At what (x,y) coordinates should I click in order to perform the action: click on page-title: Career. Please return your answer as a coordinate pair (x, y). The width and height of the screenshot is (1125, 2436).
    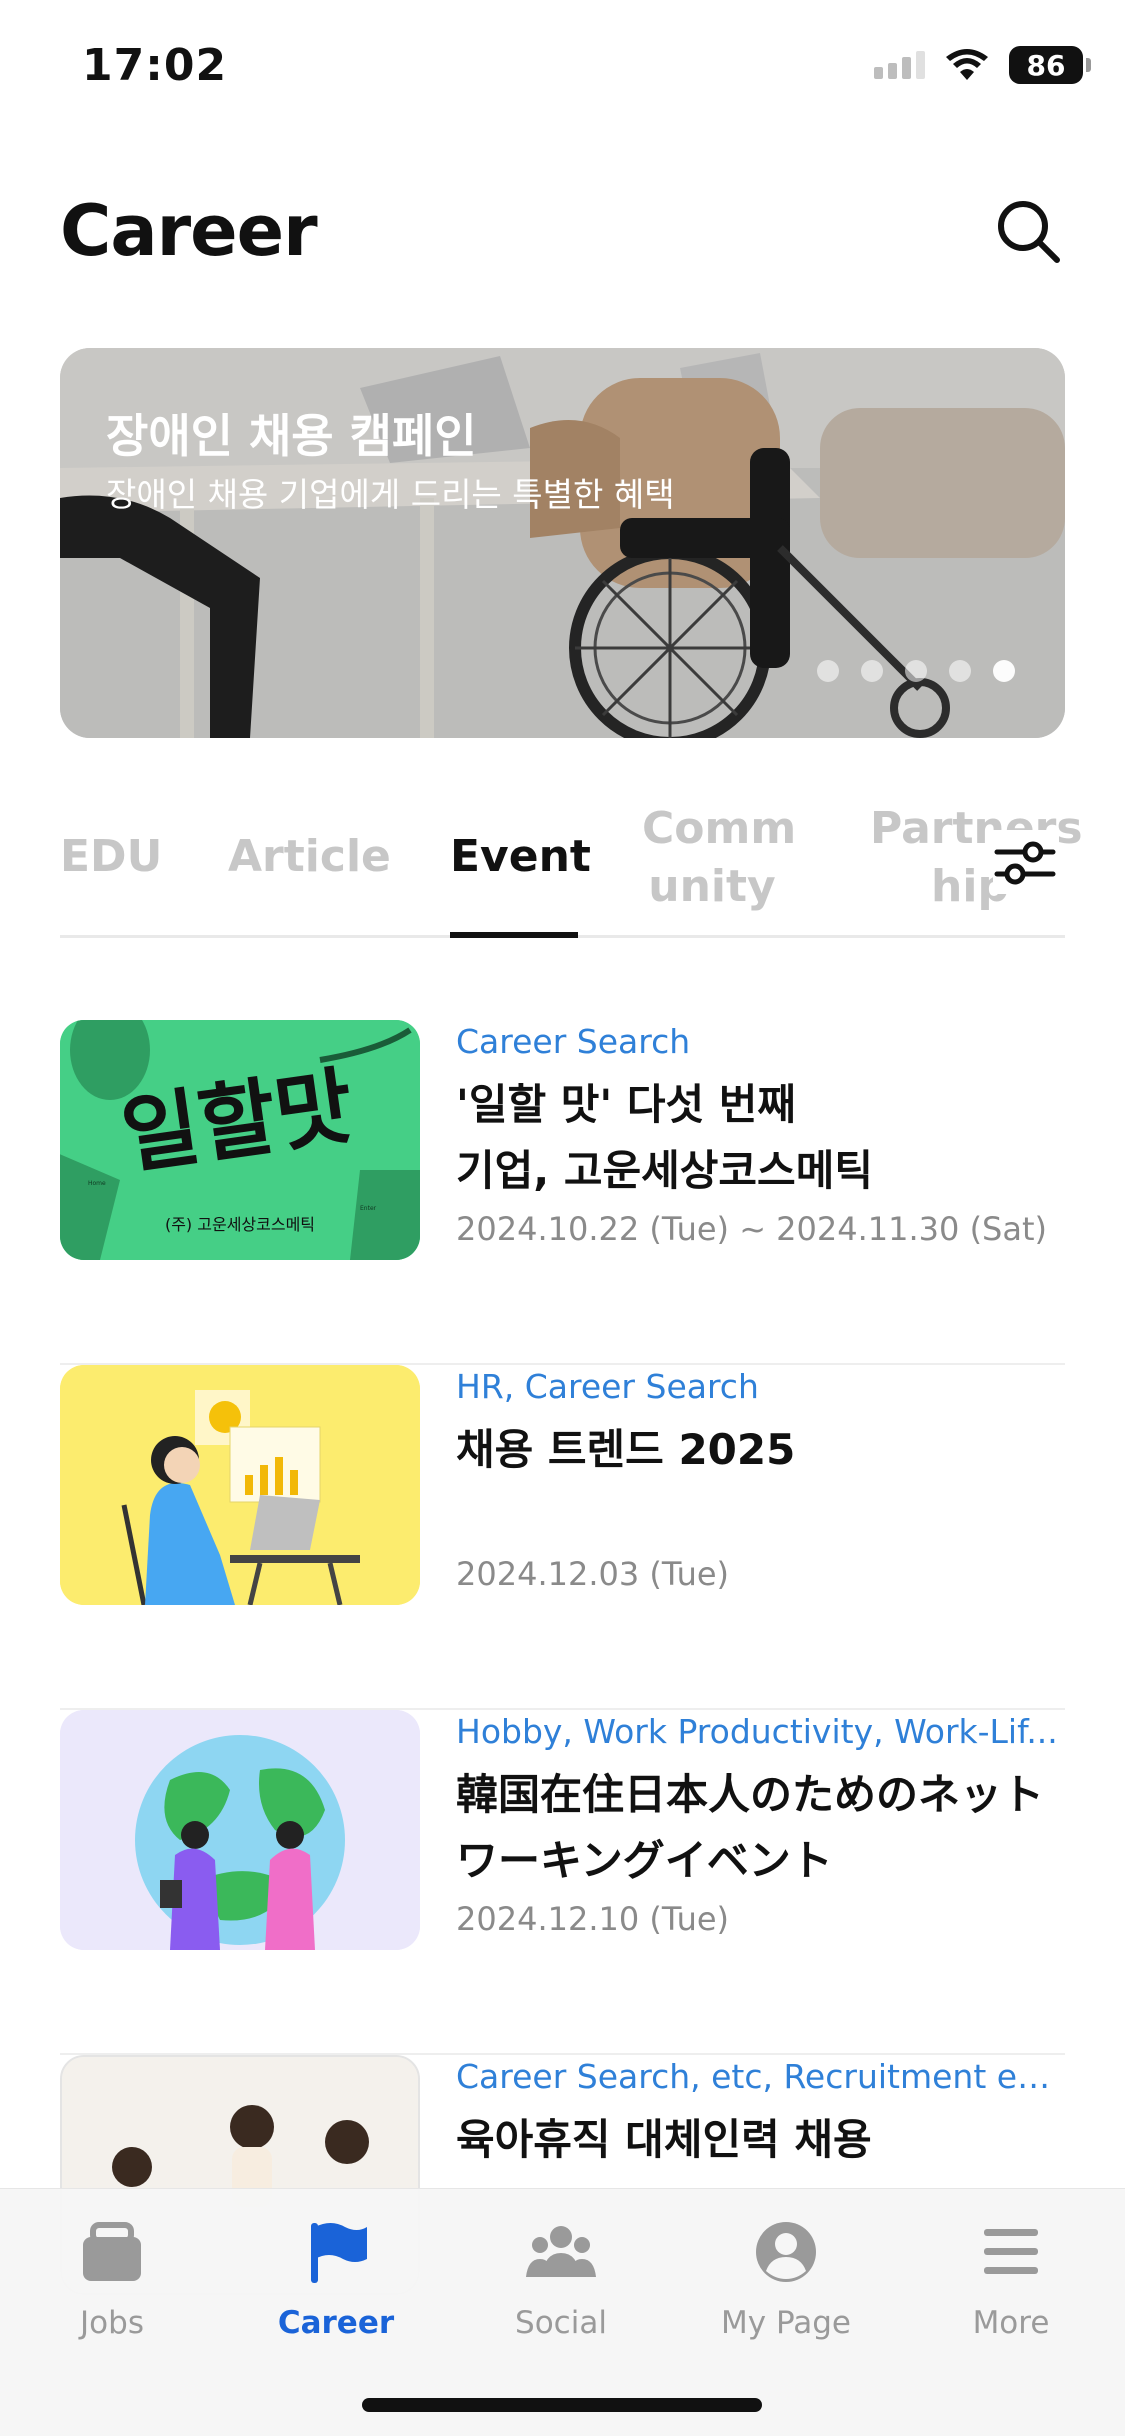
    Looking at the image, I should click on (189, 231).